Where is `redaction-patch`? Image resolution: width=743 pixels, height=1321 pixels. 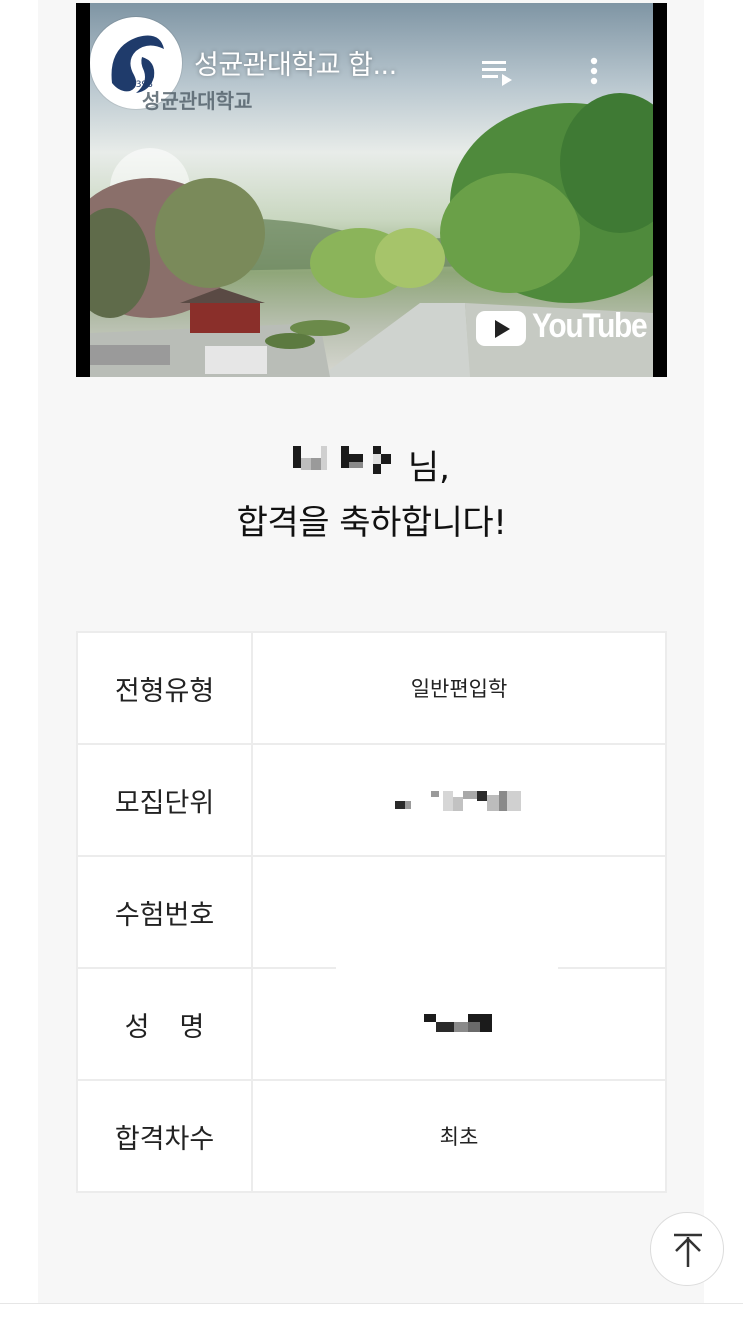 redaction-patch is located at coordinates (447, 919).